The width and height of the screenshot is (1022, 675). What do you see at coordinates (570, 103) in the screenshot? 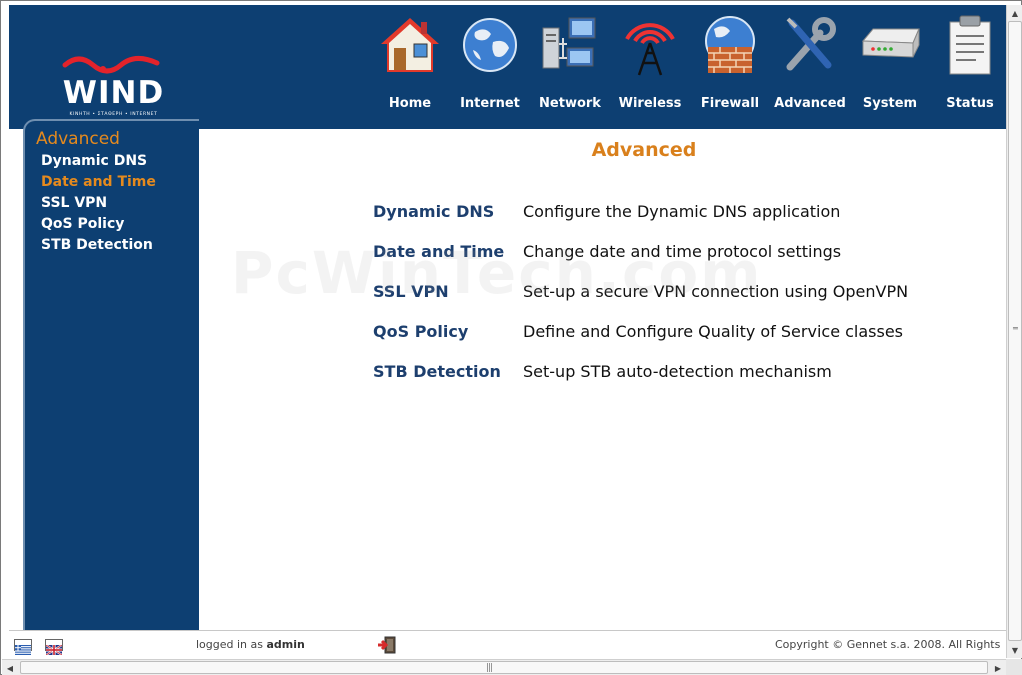
I see `nav-network-label: Network` at bounding box center [570, 103].